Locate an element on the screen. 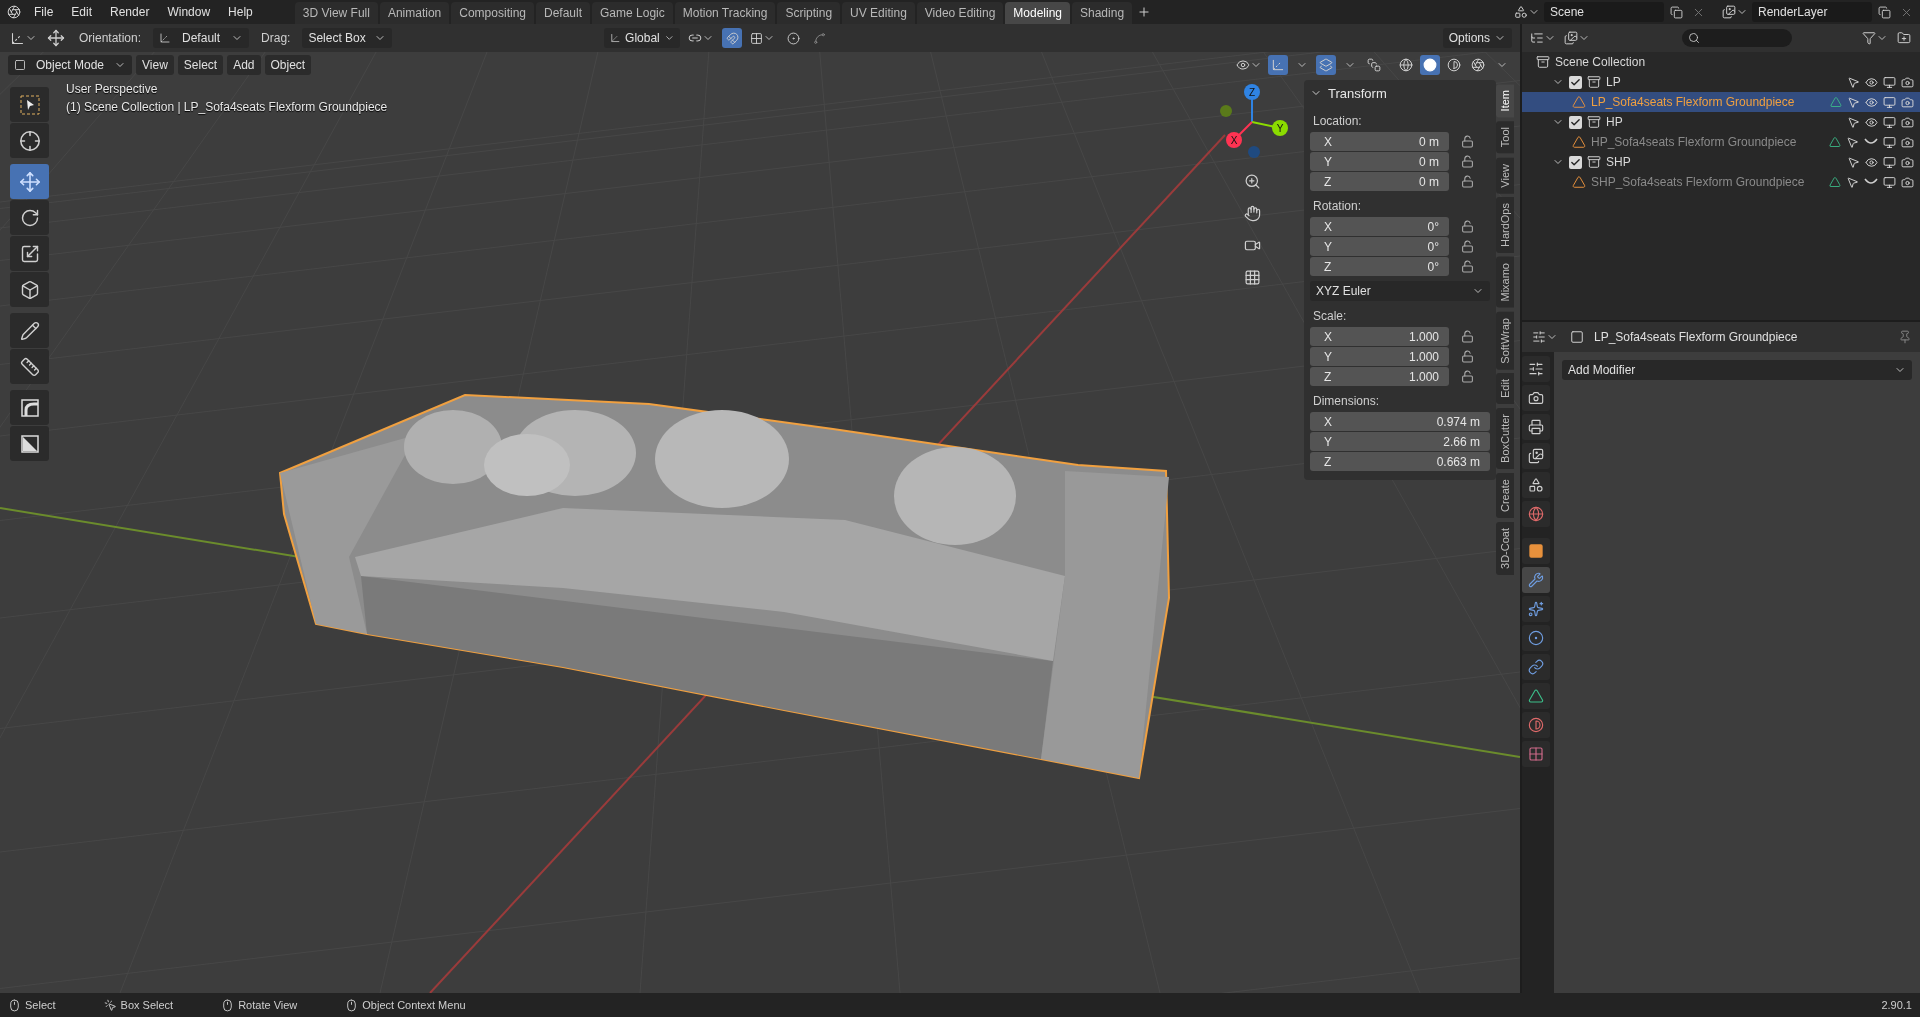  number-field: Z 1.000 is located at coordinates (1379, 376).